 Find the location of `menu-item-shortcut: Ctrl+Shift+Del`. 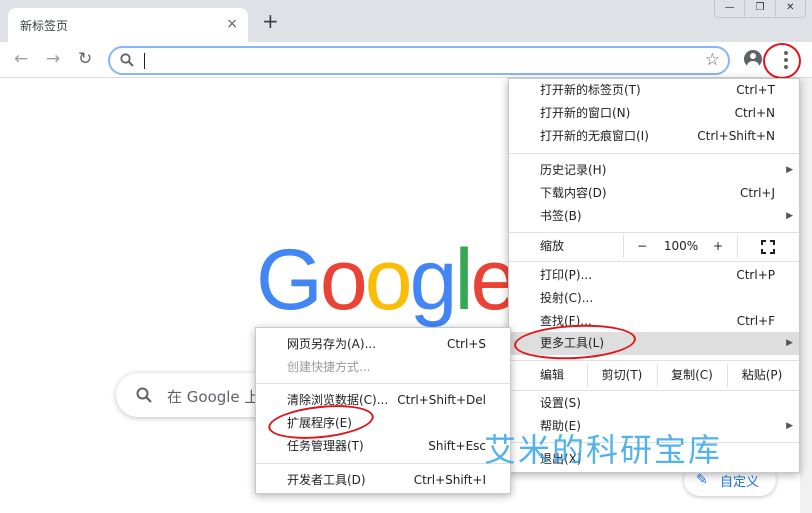

menu-item-shortcut: Ctrl+Shift+Del is located at coordinates (441, 400).